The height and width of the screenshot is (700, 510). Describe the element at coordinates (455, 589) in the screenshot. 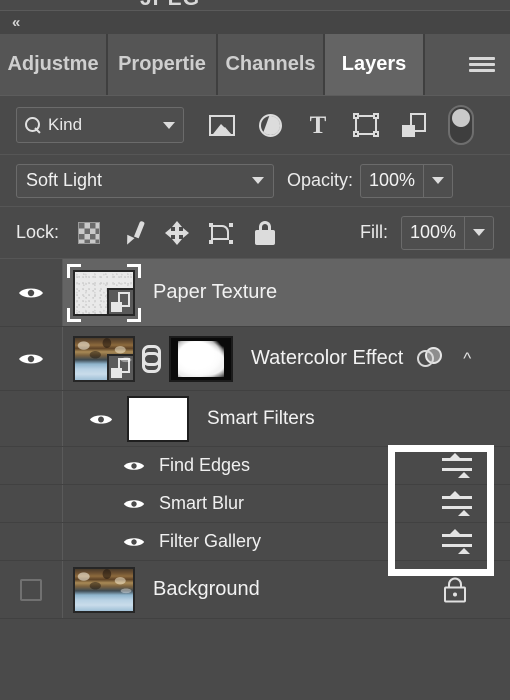

I see `locked-padlock-icon` at that location.